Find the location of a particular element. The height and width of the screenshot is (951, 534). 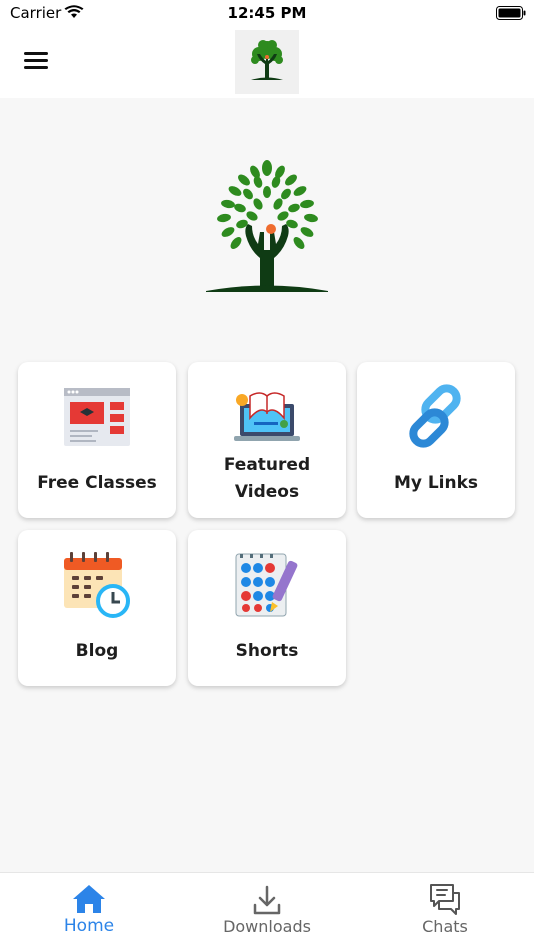

card-shorts: Shorts is located at coordinates (267, 608).